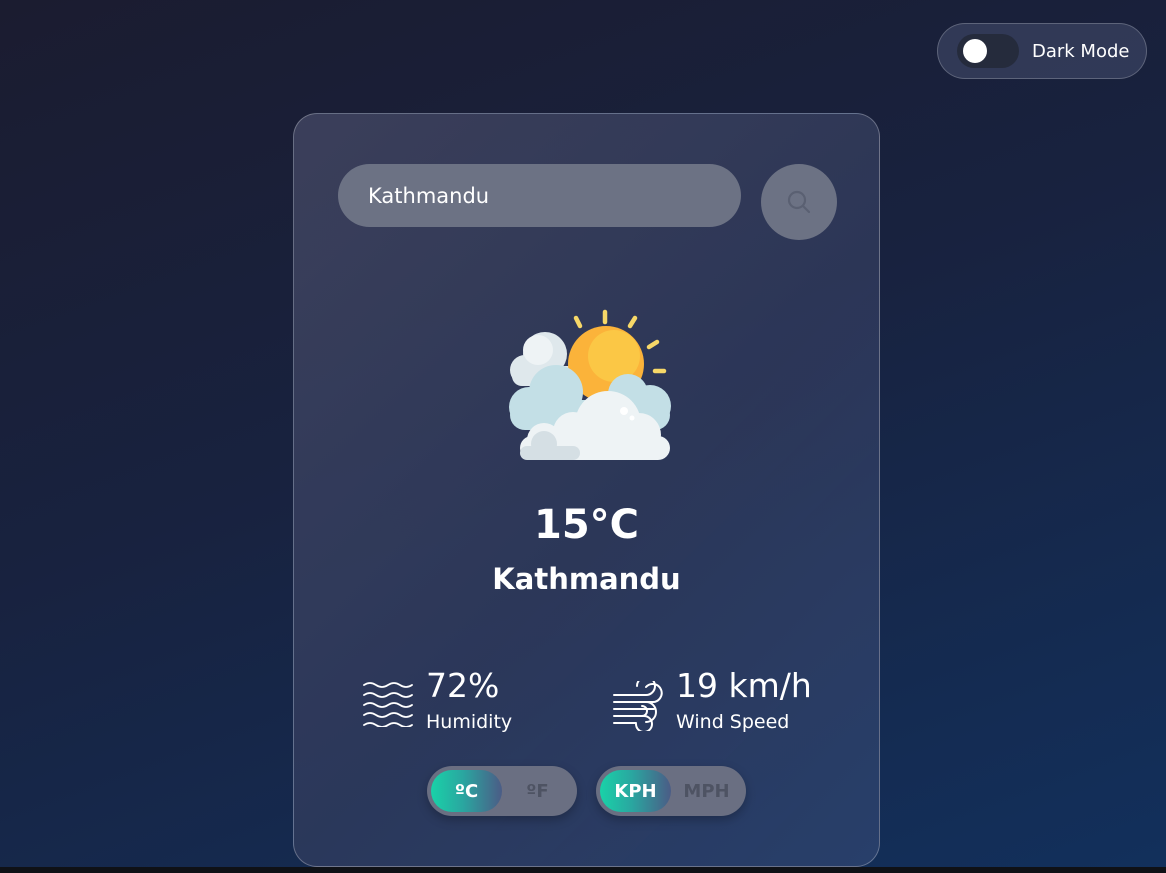 This screenshot has width=1166, height=873. Describe the element at coordinates (586, 579) in the screenshot. I see `city-name: Kathmandu` at that location.